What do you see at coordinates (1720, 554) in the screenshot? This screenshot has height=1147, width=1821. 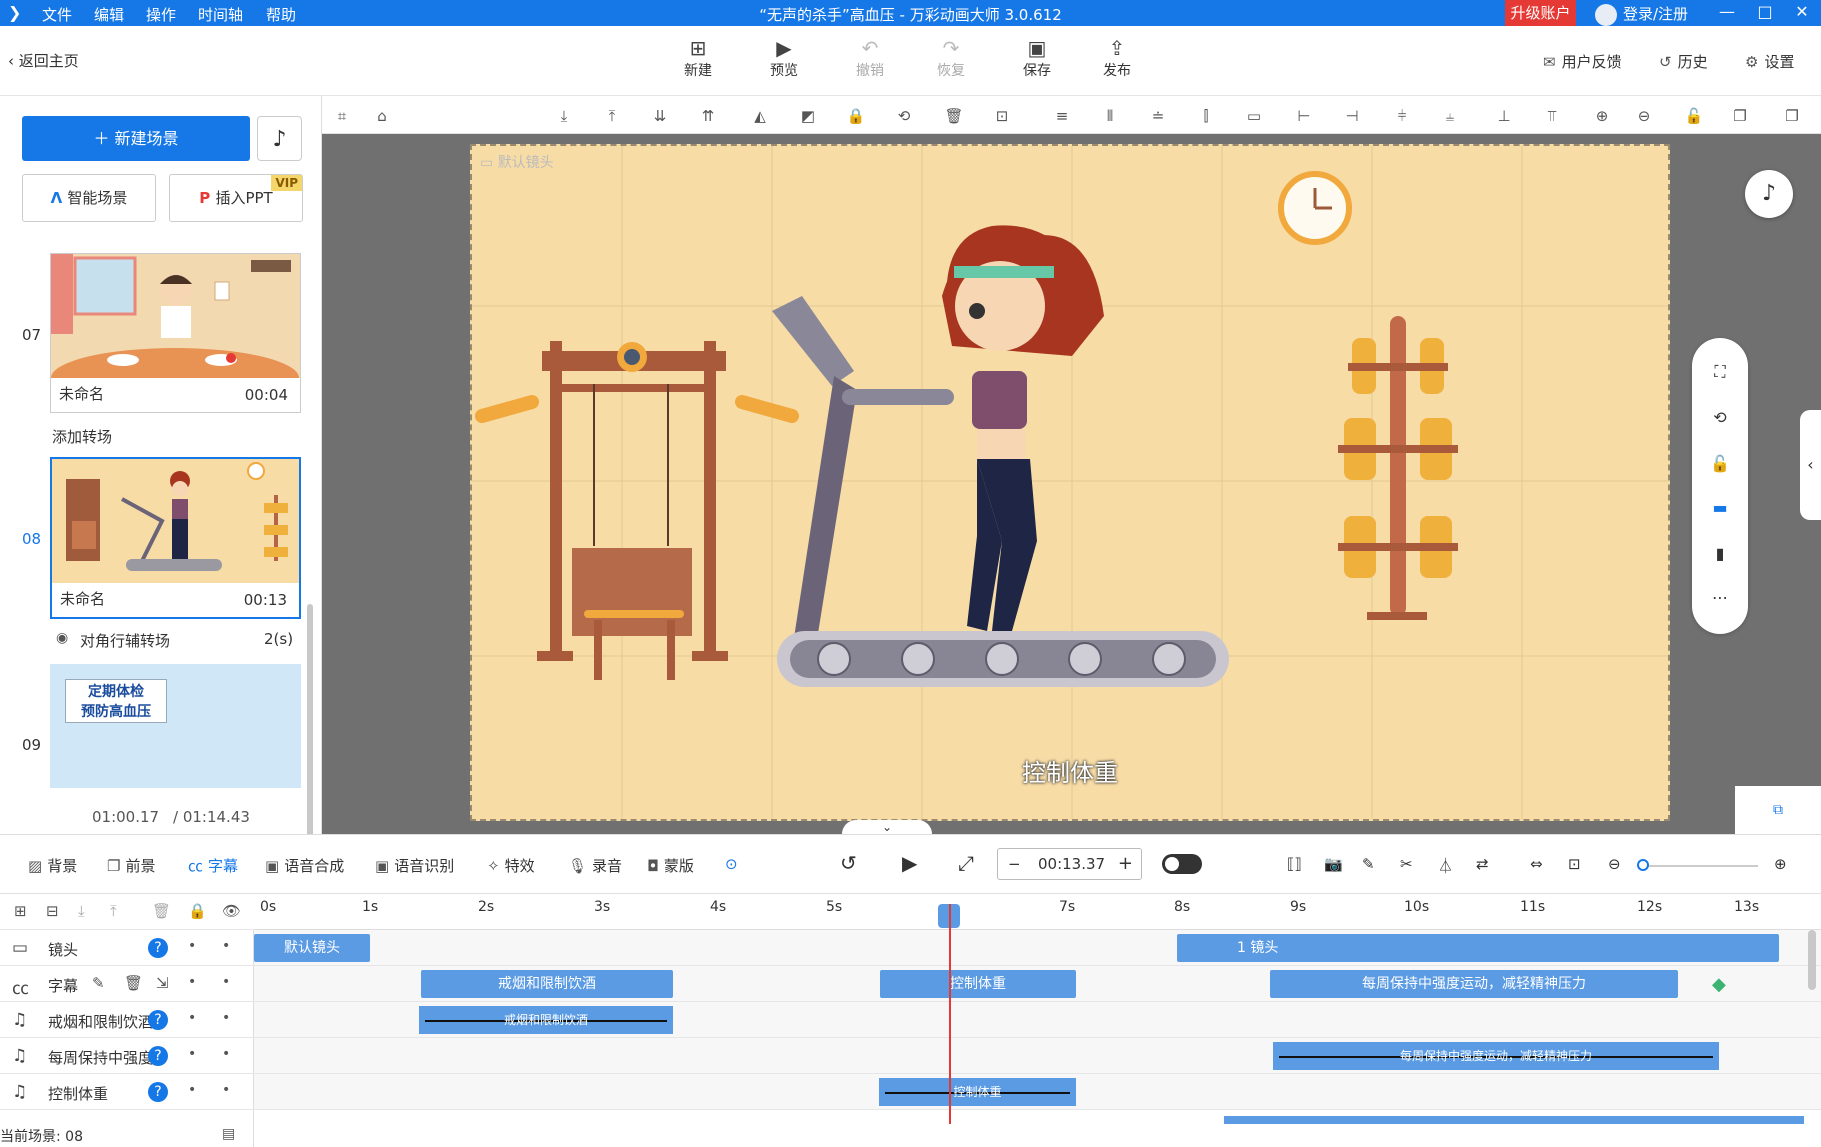 I see `mobile-icon: ▮` at bounding box center [1720, 554].